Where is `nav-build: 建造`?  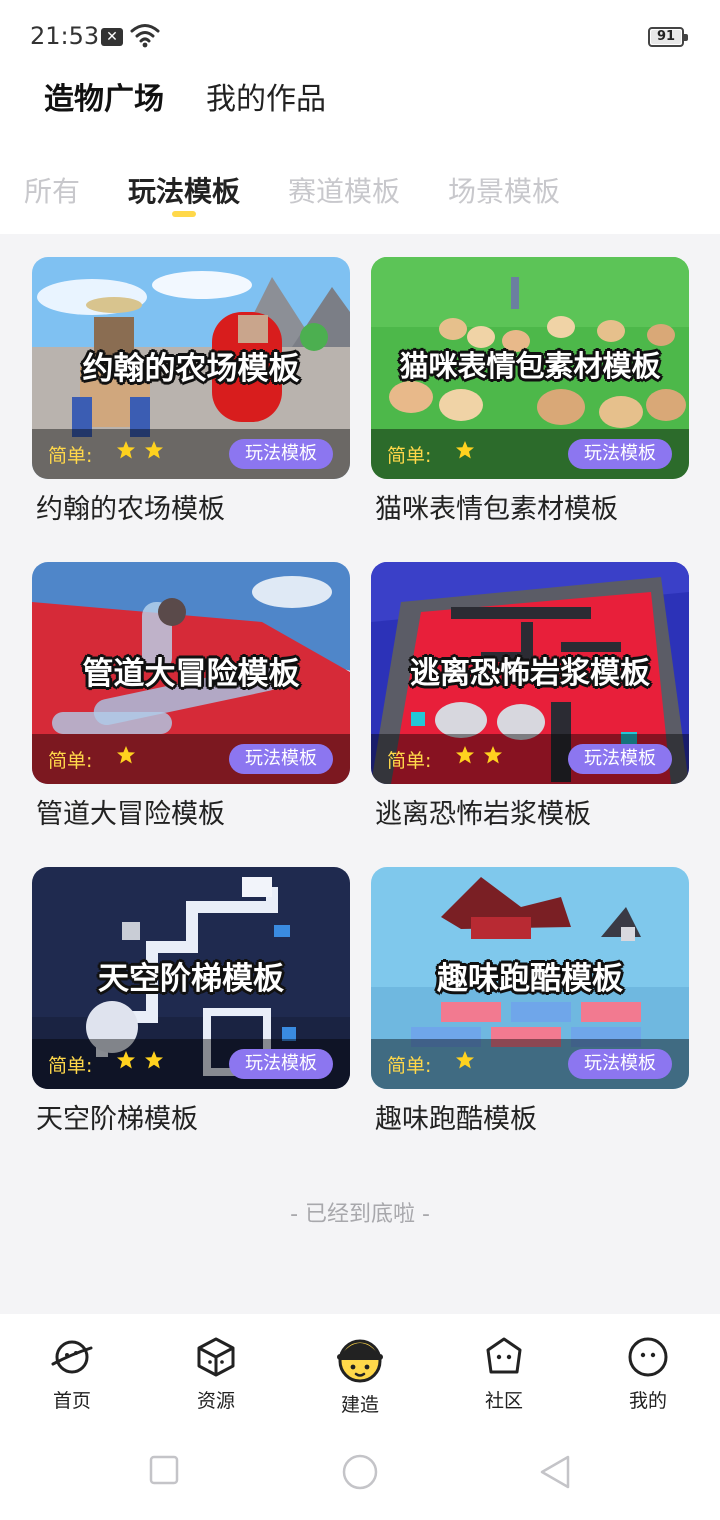
nav-build: 建造 is located at coordinates (360, 1375).